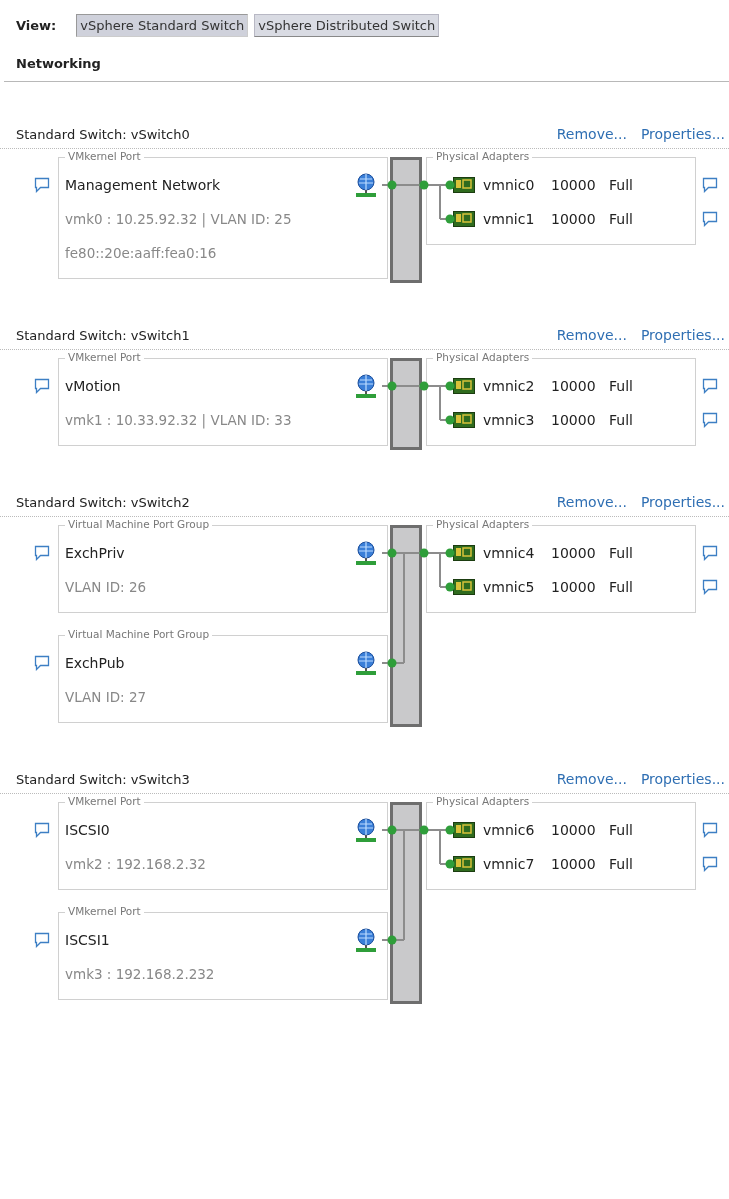 The width and height of the screenshot is (729, 1199). Describe the element at coordinates (103, 335) in the screenshot. I see `switch-title: Standard Switch: vSwitch1` at that location.